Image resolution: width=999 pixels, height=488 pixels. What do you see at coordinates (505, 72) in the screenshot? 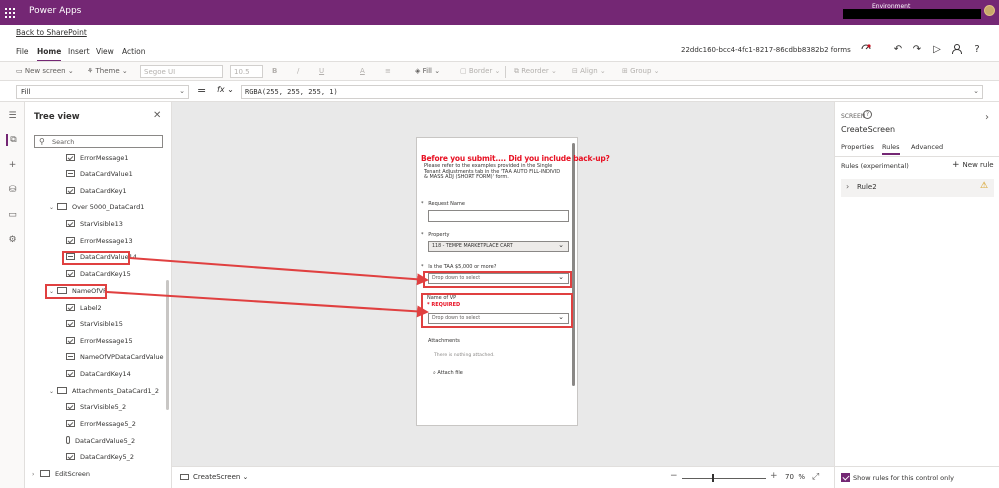
I see `toolbar-divider` at bounding box center [505, 72].